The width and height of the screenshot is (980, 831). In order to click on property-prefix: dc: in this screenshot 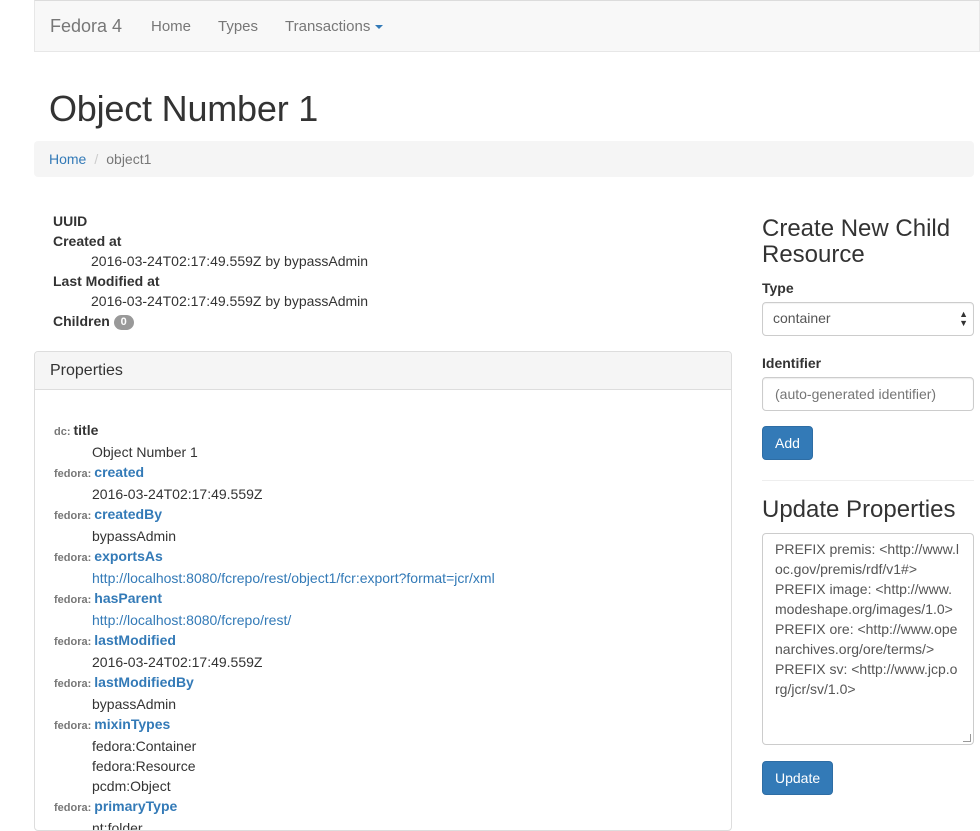, I will do `click(62, 432)`.